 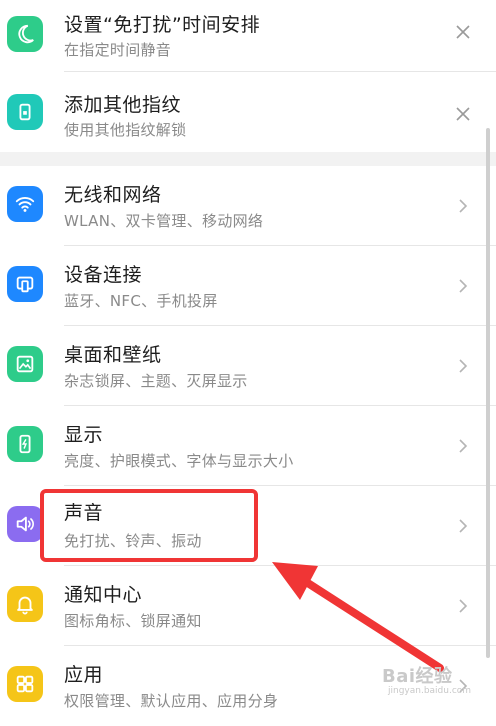 What do you see at coordinates (248, 112) in the screenshot?
I see `row-add-fingerprint: 添加其他指纹 使用其他指纹解锁` at bounding box center [248, 112].